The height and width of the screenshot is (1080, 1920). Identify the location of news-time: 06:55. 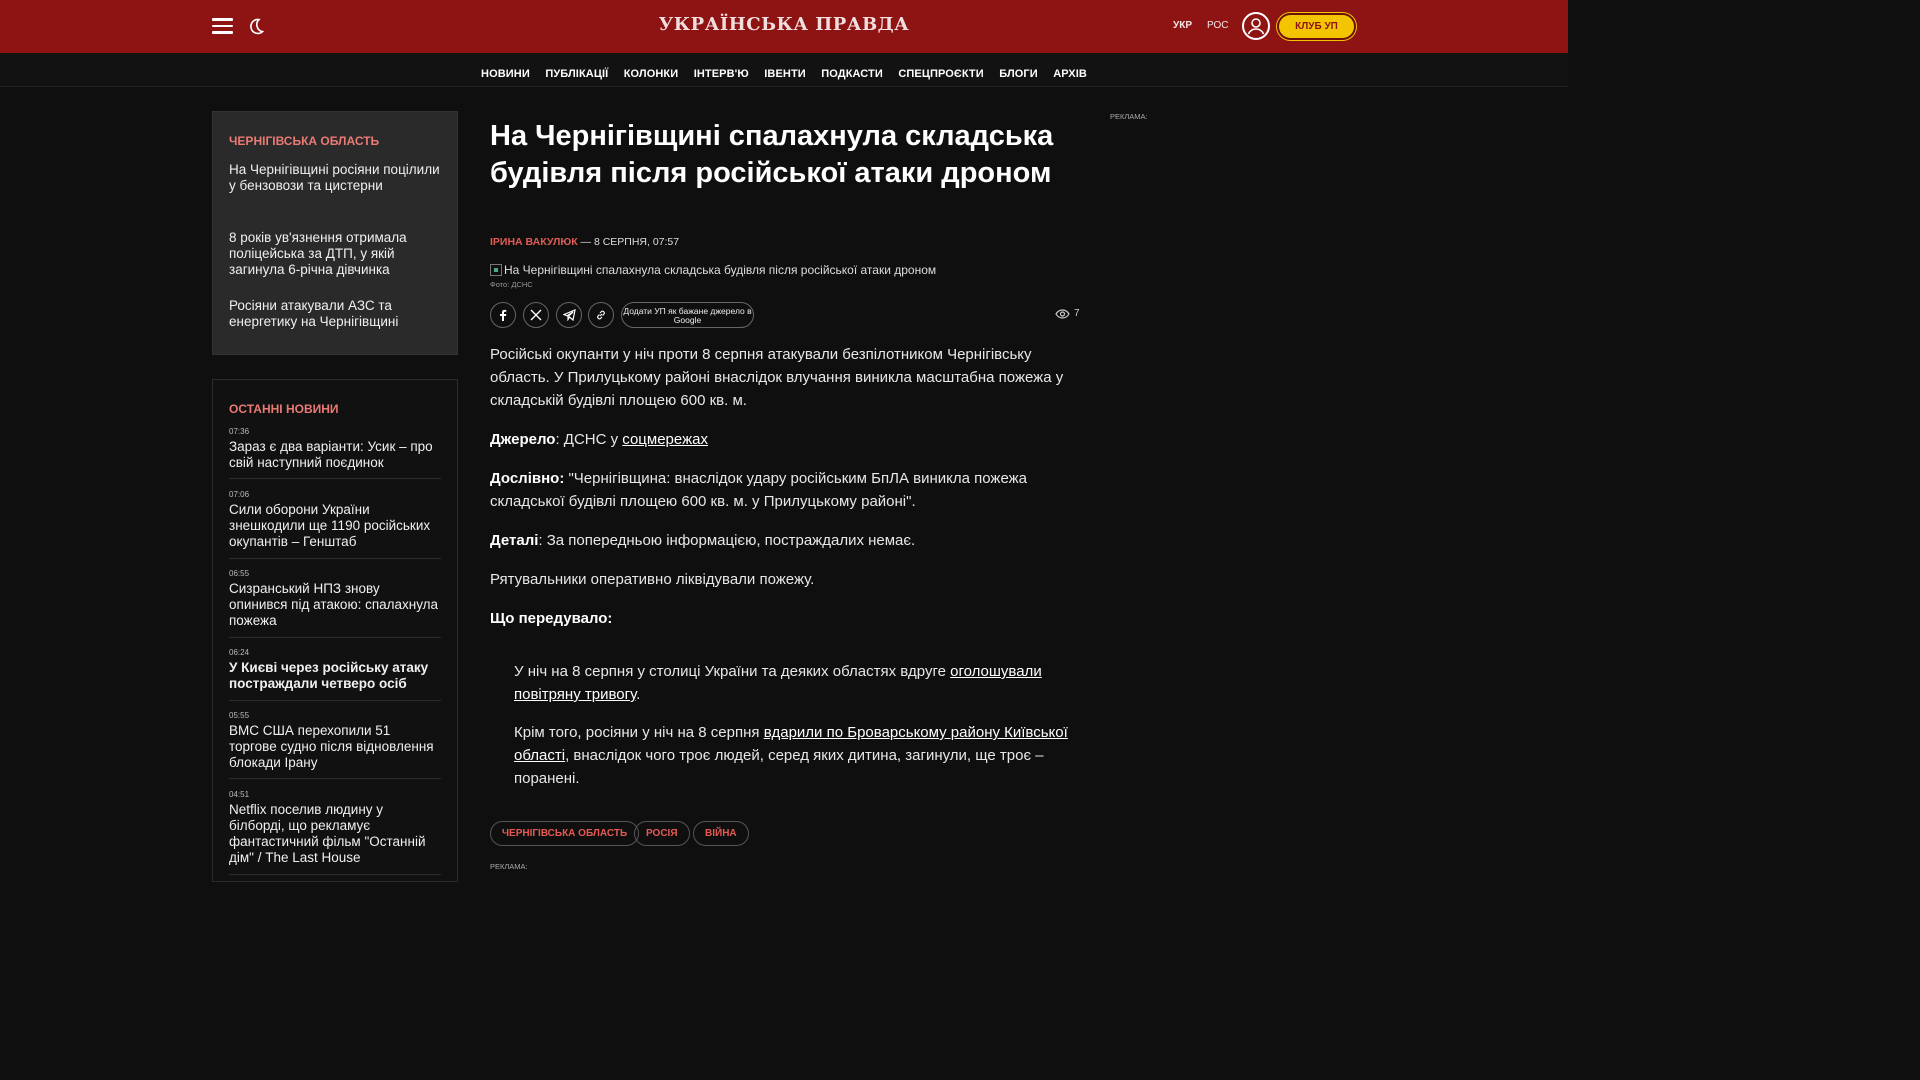
(239, 573).